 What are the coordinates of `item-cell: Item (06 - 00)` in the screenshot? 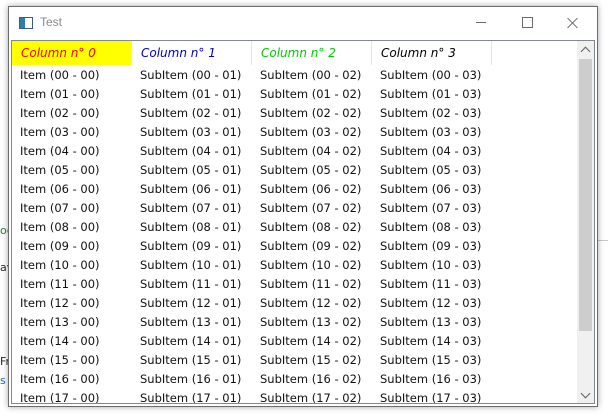 It's located at (60, 189).